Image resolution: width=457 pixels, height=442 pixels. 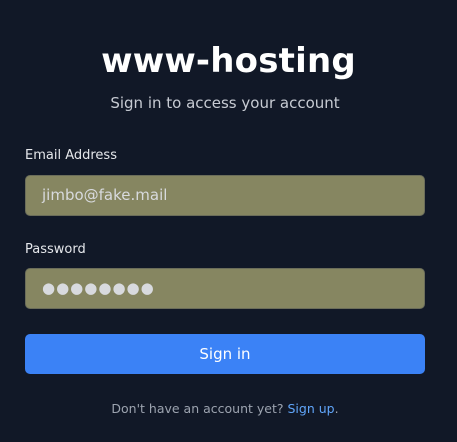 What do you see at coordinates (225, 354) in the screenshot?
I see `sign-in-button: Sign in` at bounding box center [225, 354].